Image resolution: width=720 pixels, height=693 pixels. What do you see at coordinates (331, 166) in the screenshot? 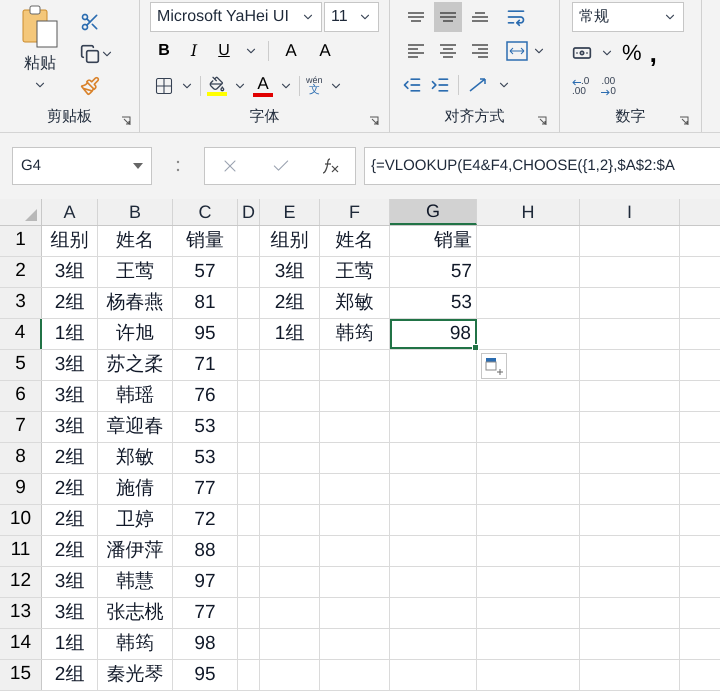
I see `insert-function-icon` at bounding box center [331, 166].